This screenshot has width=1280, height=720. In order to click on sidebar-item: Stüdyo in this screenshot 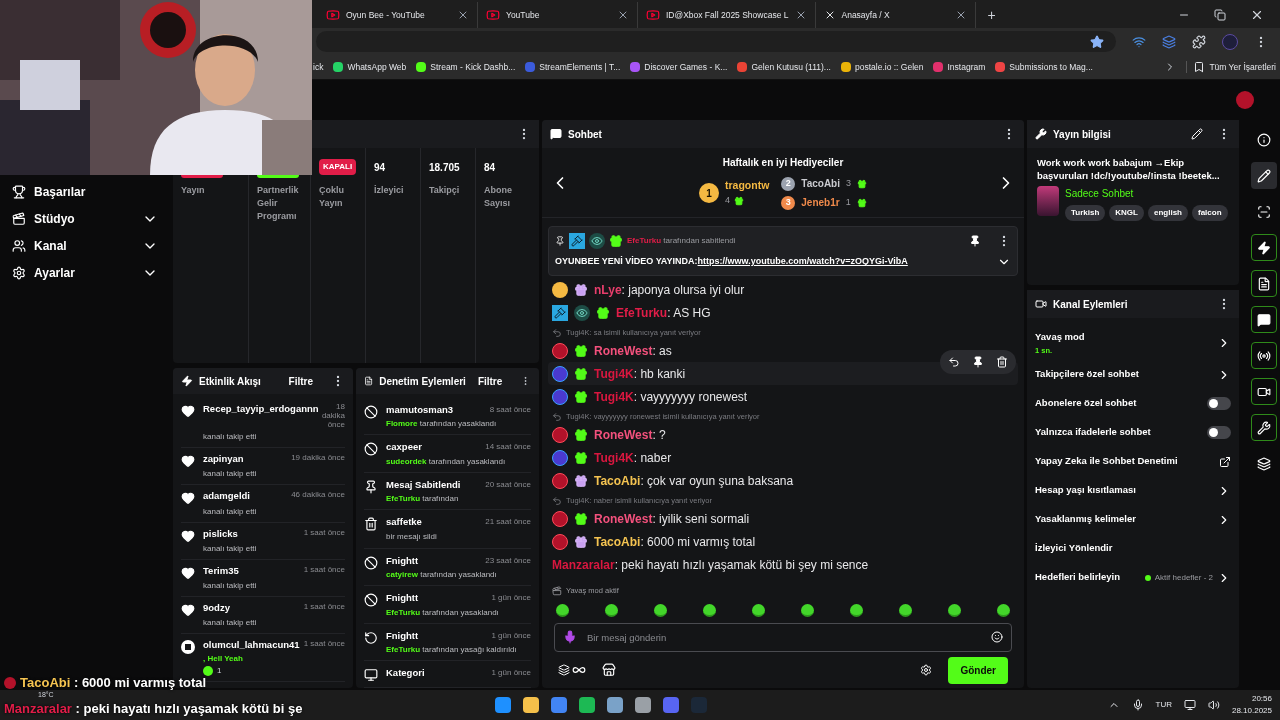, I will do `click(84, 219)`.